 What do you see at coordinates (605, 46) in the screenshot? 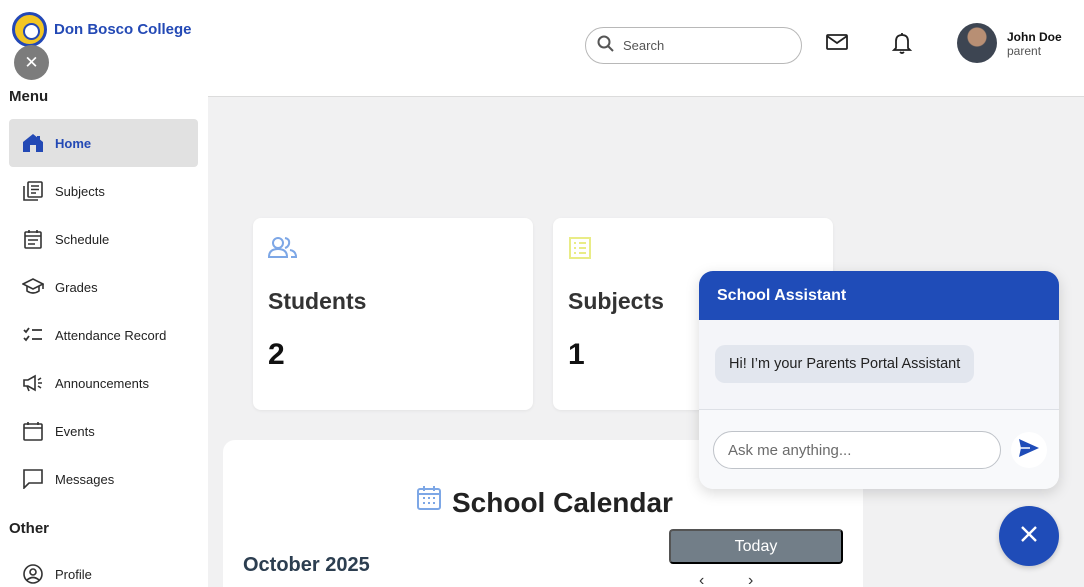
I see `search-icon` at bounding box center [605, 46].